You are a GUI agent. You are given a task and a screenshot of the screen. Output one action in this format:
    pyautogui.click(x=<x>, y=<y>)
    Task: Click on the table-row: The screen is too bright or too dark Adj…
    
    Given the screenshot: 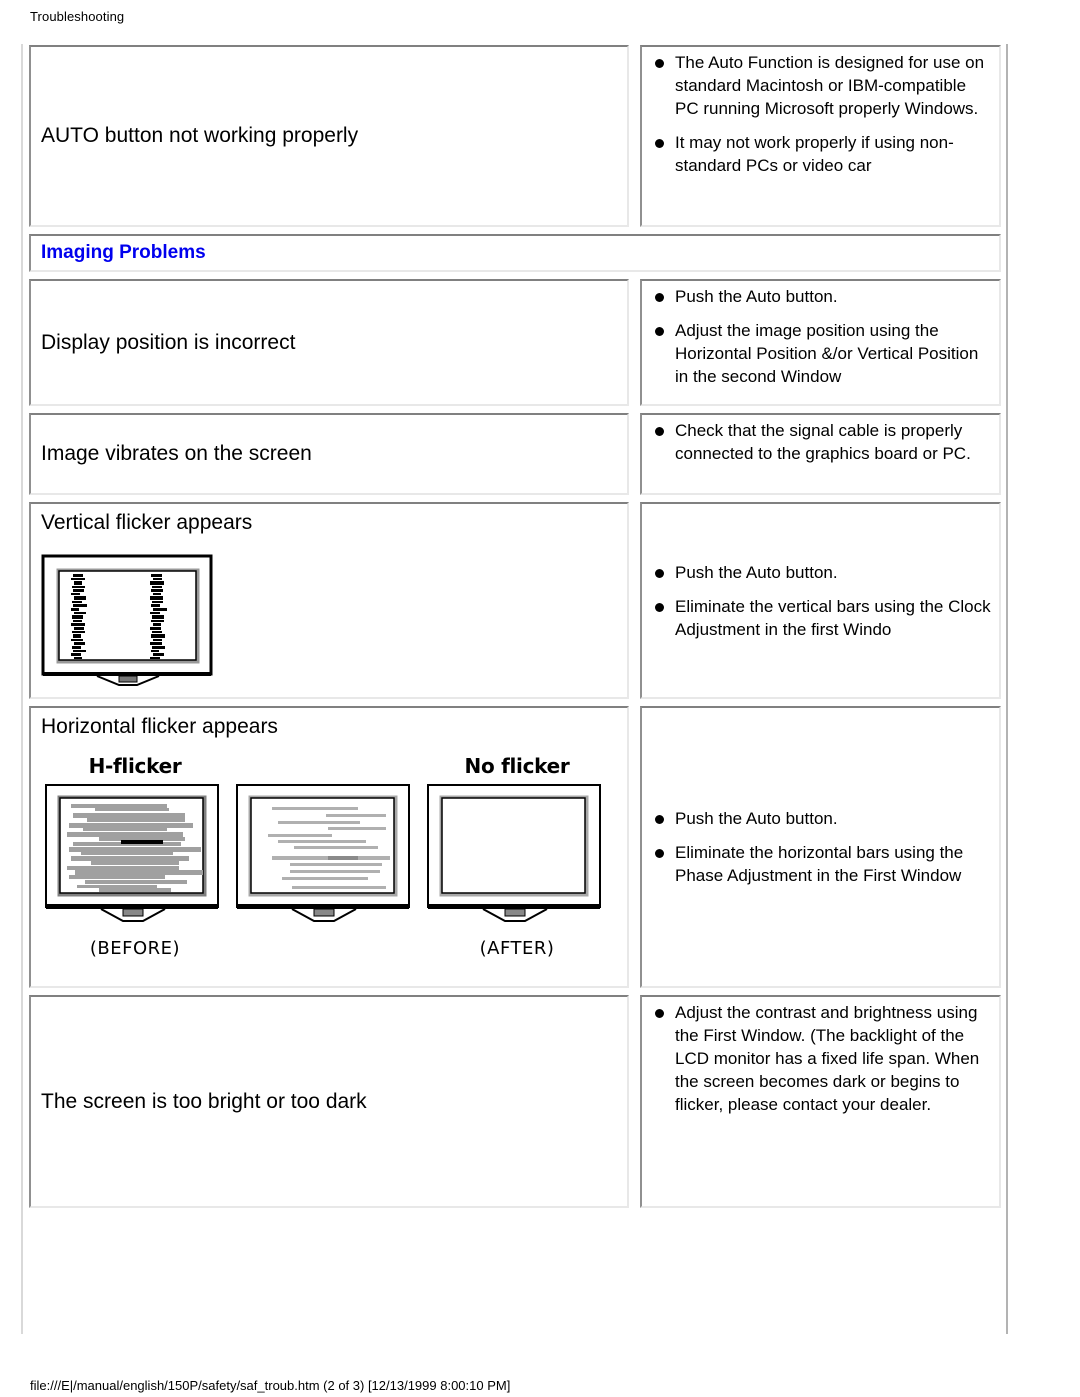 What is the action you would take?
    pyautogui.click(x=515, y=1101)
    